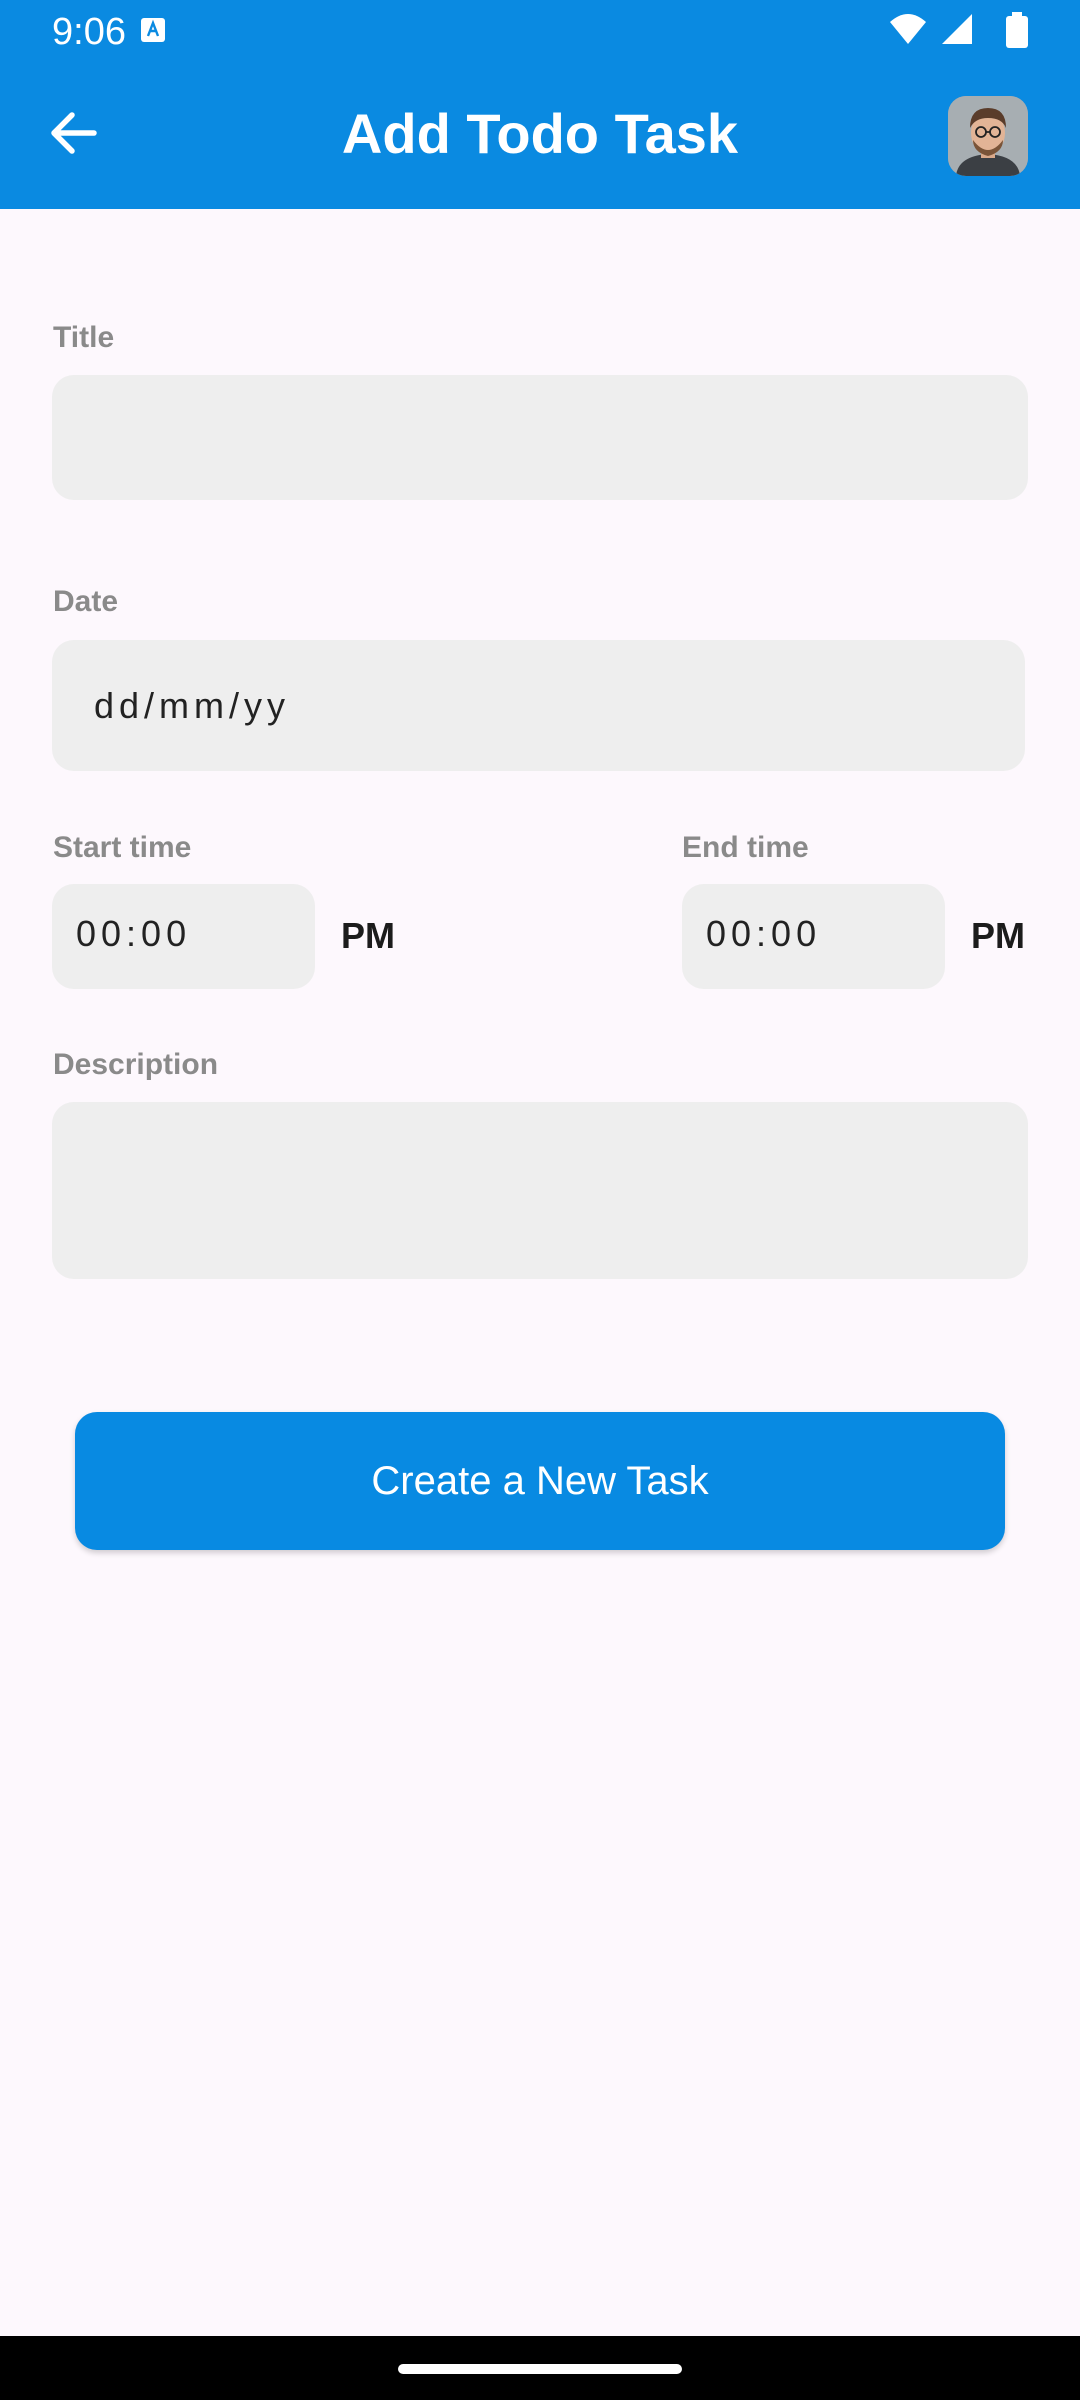  Describe the element at coordinates (153, 30) in the screenshot. I see `keyboard-notification-icon` at that location.